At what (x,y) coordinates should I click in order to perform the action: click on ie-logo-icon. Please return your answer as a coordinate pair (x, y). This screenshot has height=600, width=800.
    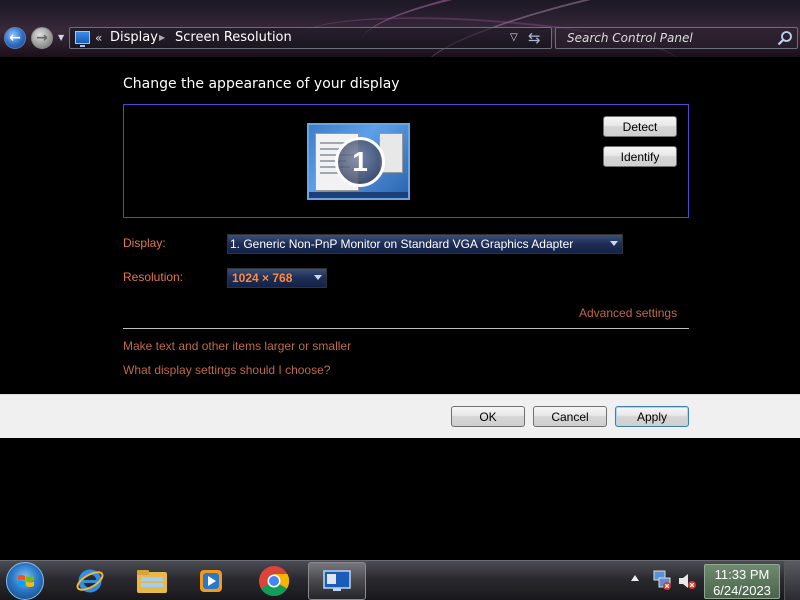
    Looking at the image, I should click on (90, 581).